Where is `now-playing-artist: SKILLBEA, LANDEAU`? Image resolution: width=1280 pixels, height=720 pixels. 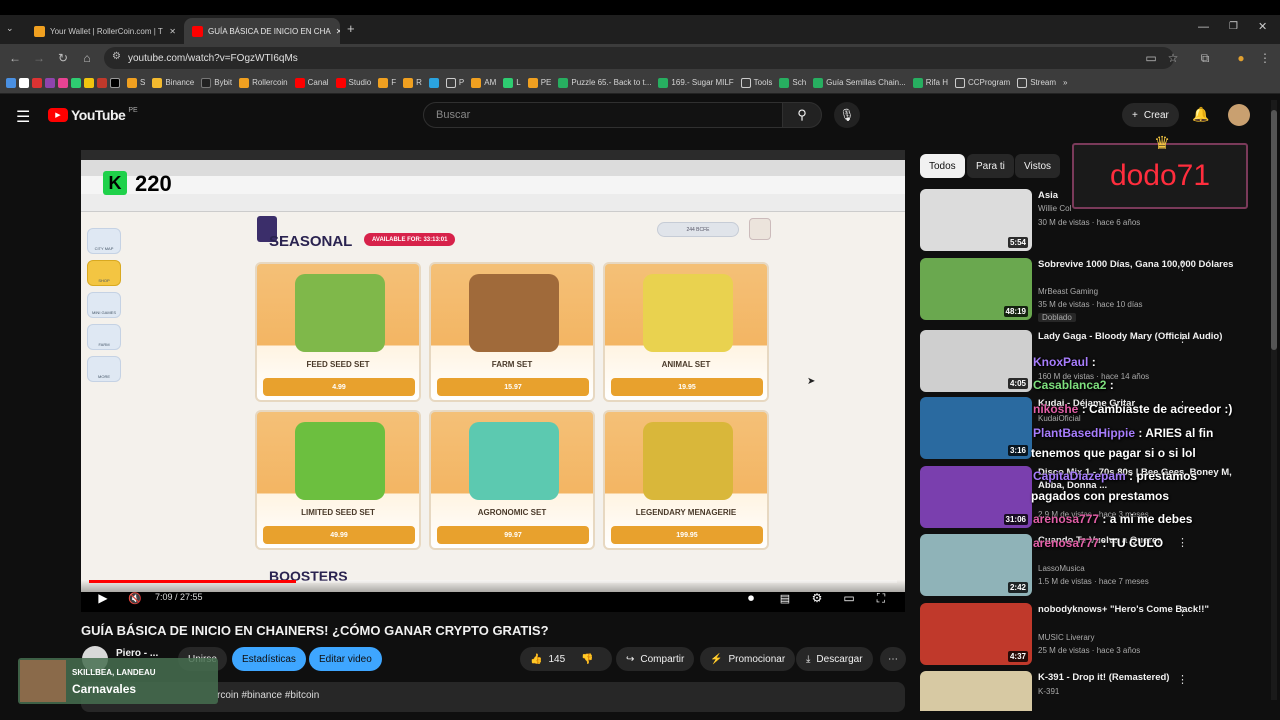 now-playing-artist: SKILLBEA, LANDEAU is located at coordinates (114, 672).